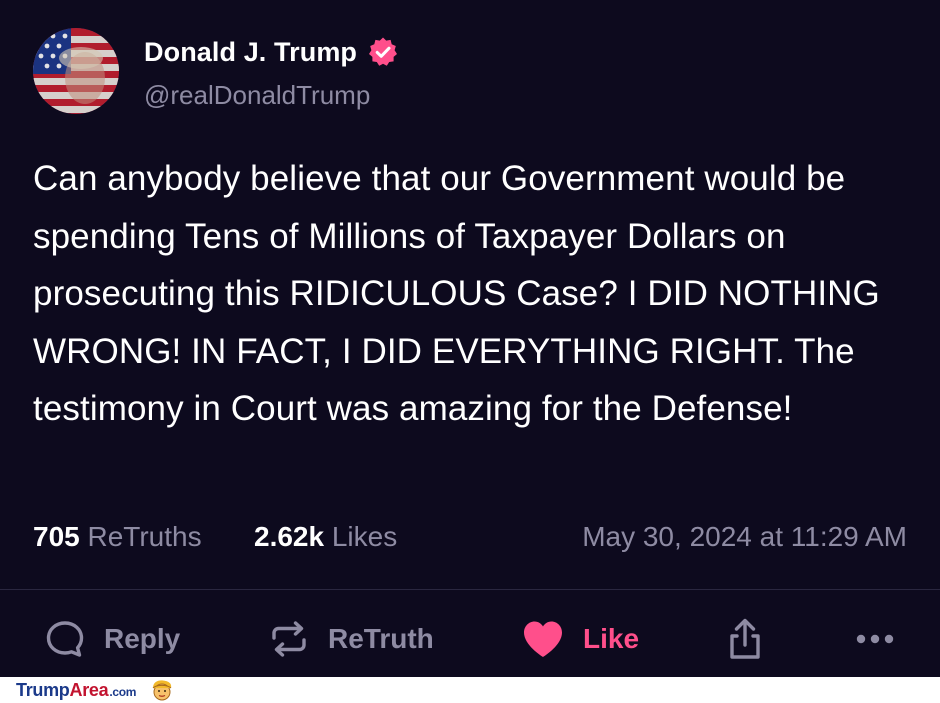  I want to click on share-button, so click(745, 639).